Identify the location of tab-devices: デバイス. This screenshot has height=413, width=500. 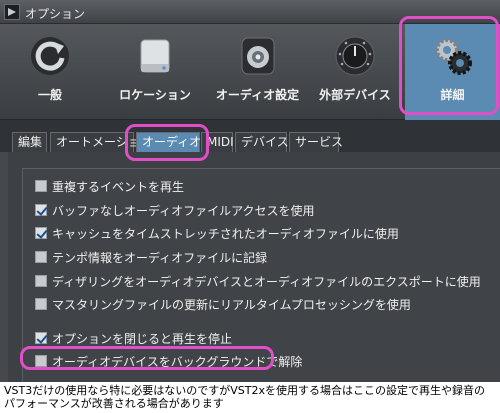
(262, 142).